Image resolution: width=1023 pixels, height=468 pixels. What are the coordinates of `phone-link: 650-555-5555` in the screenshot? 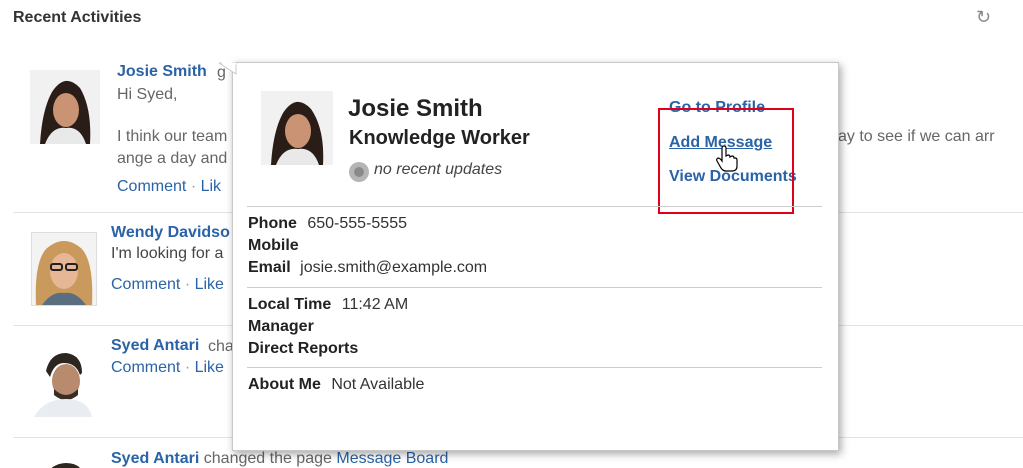 It's located at (357, 223).